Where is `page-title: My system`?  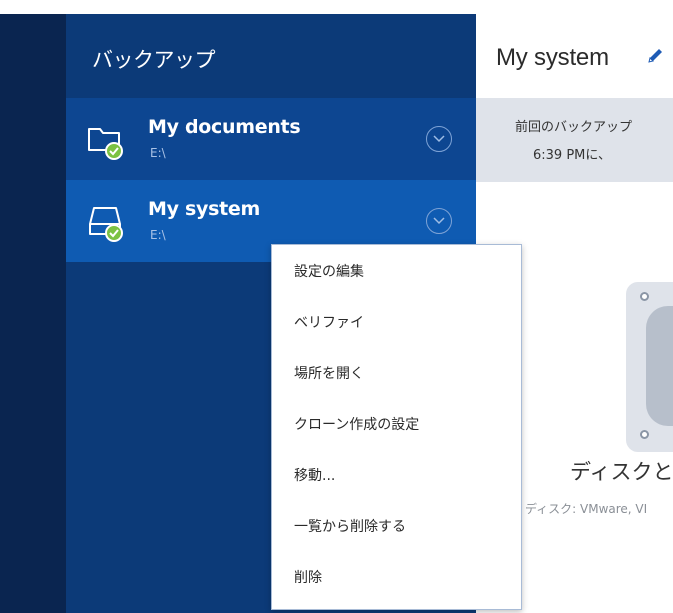 page-title: My system is located at coordinates (552, 57).